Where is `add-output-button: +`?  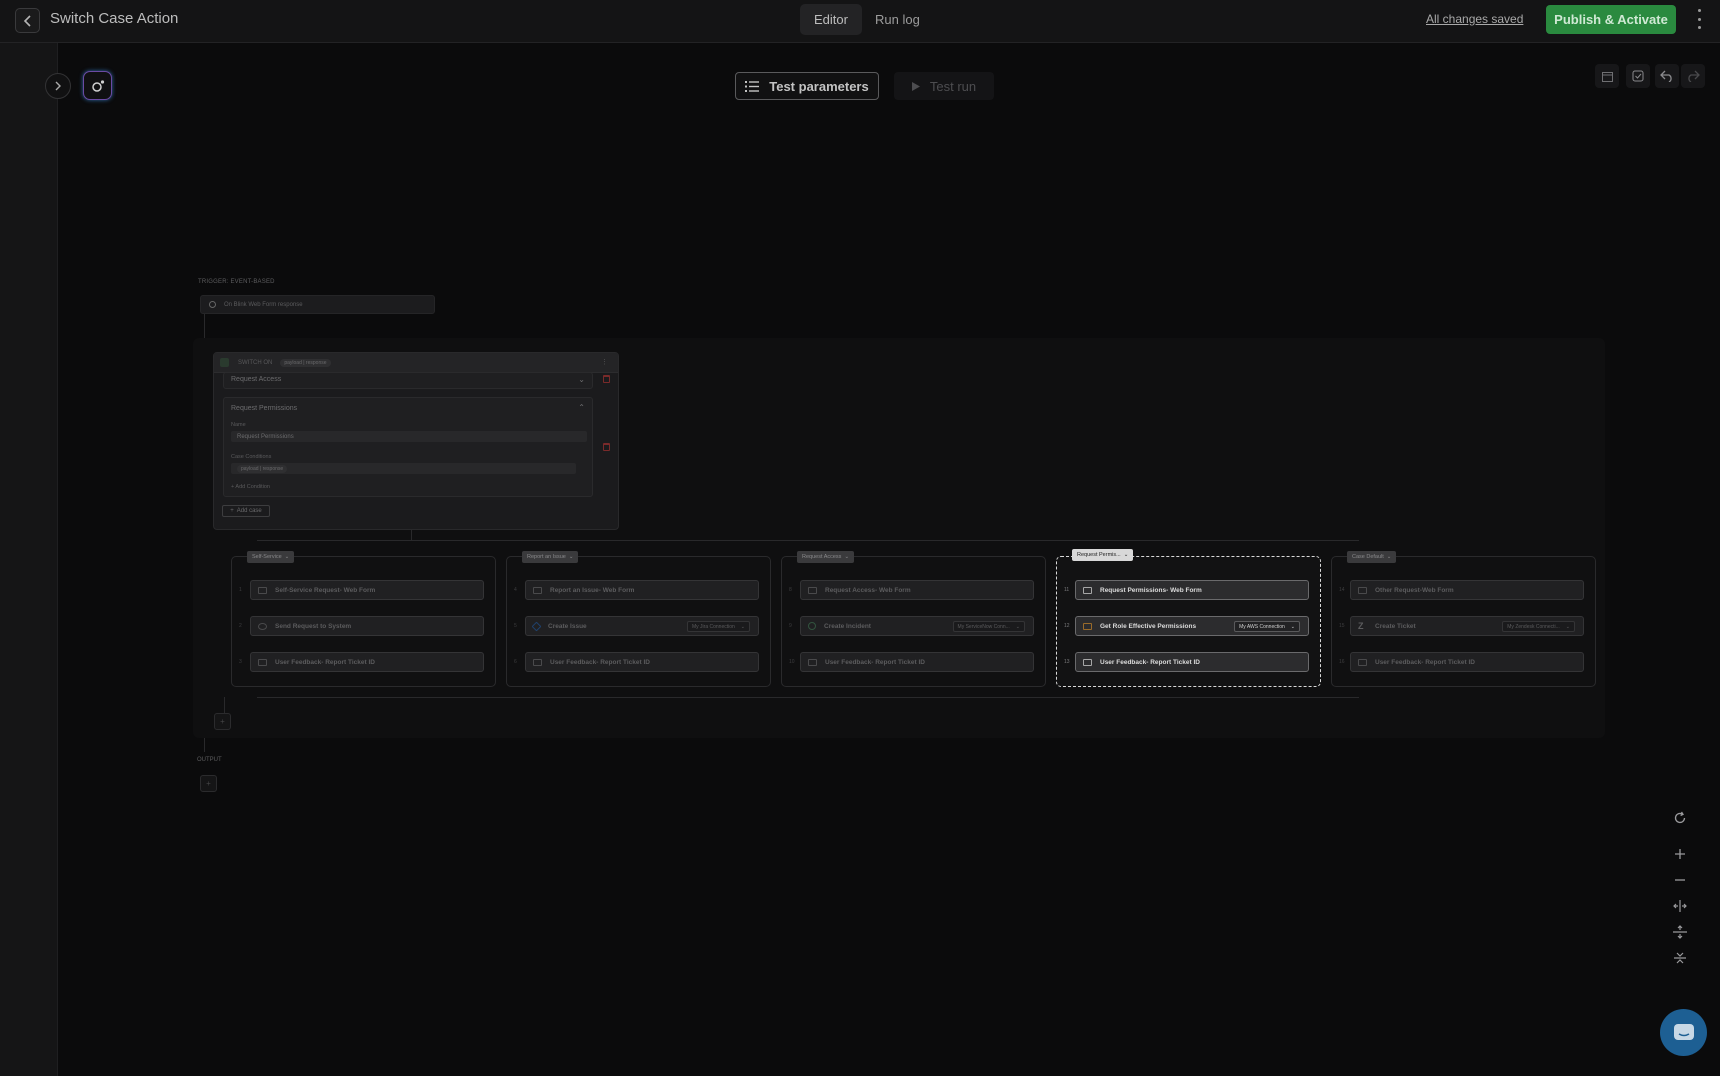 add-output-button: + is located at coordinates (208, 783).